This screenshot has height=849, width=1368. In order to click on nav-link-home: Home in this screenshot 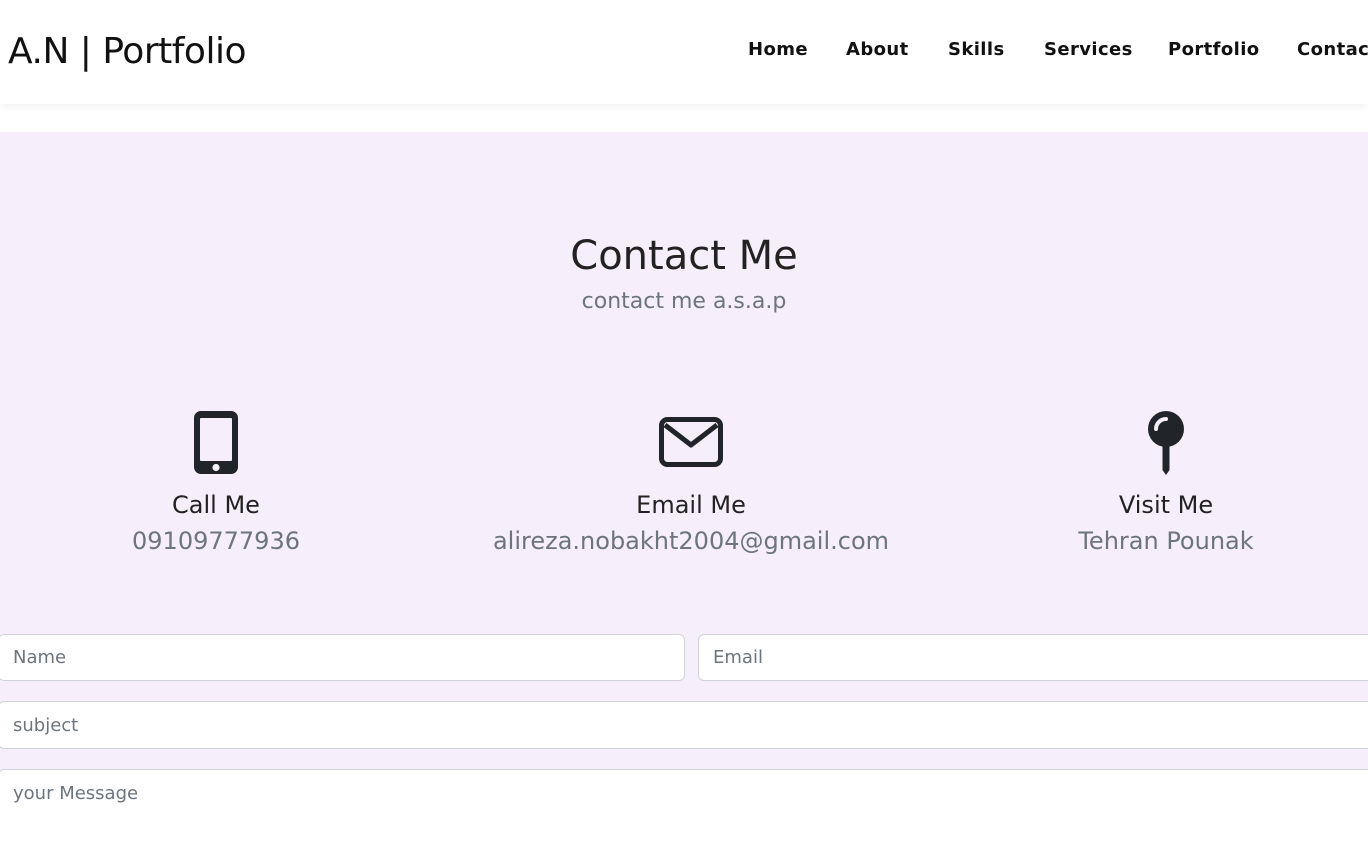, I will do `click(778, 50)`.